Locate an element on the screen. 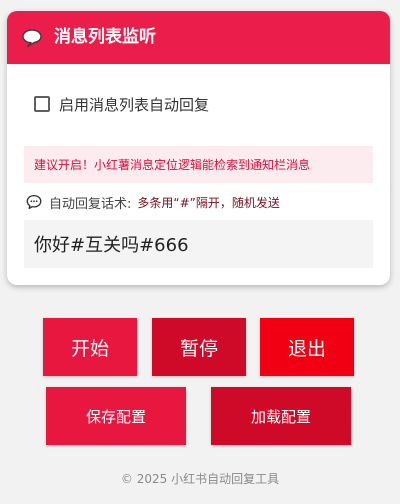  start-button: 开始 is located at coordinates (90, 347).